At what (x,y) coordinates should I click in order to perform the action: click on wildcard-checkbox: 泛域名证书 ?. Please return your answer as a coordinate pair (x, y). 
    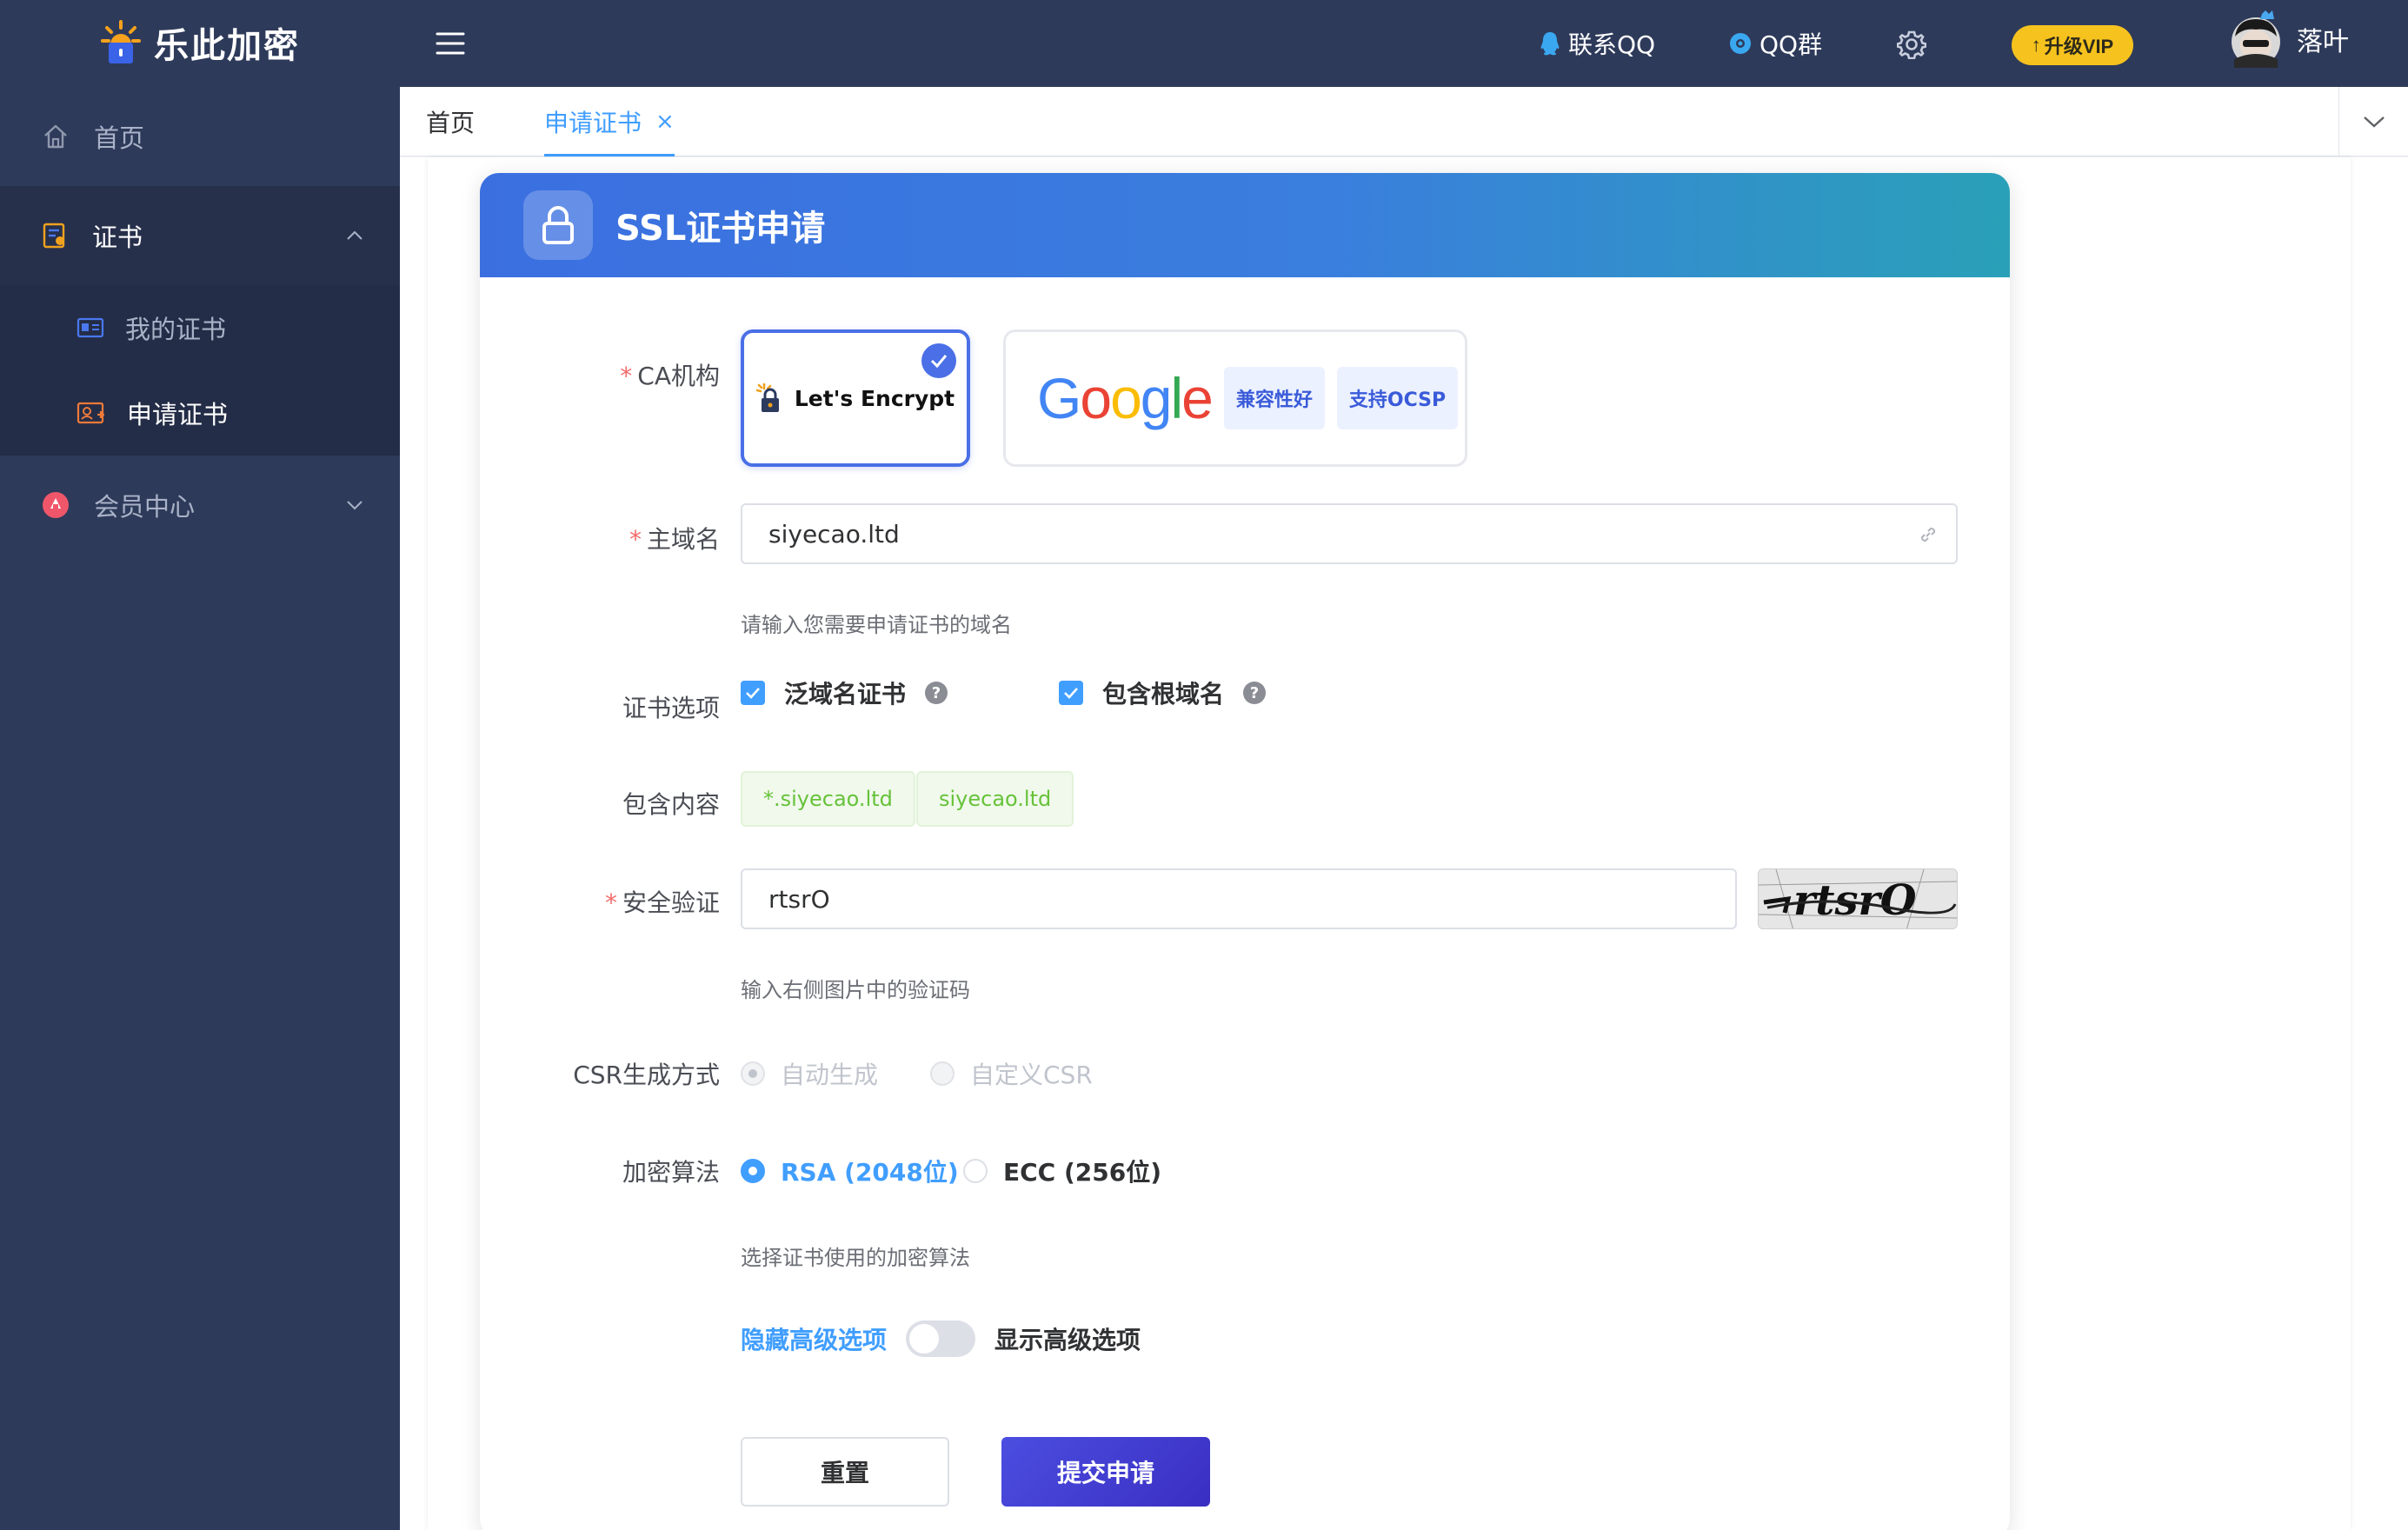
    Looking at the image, I should click on (845, 692).